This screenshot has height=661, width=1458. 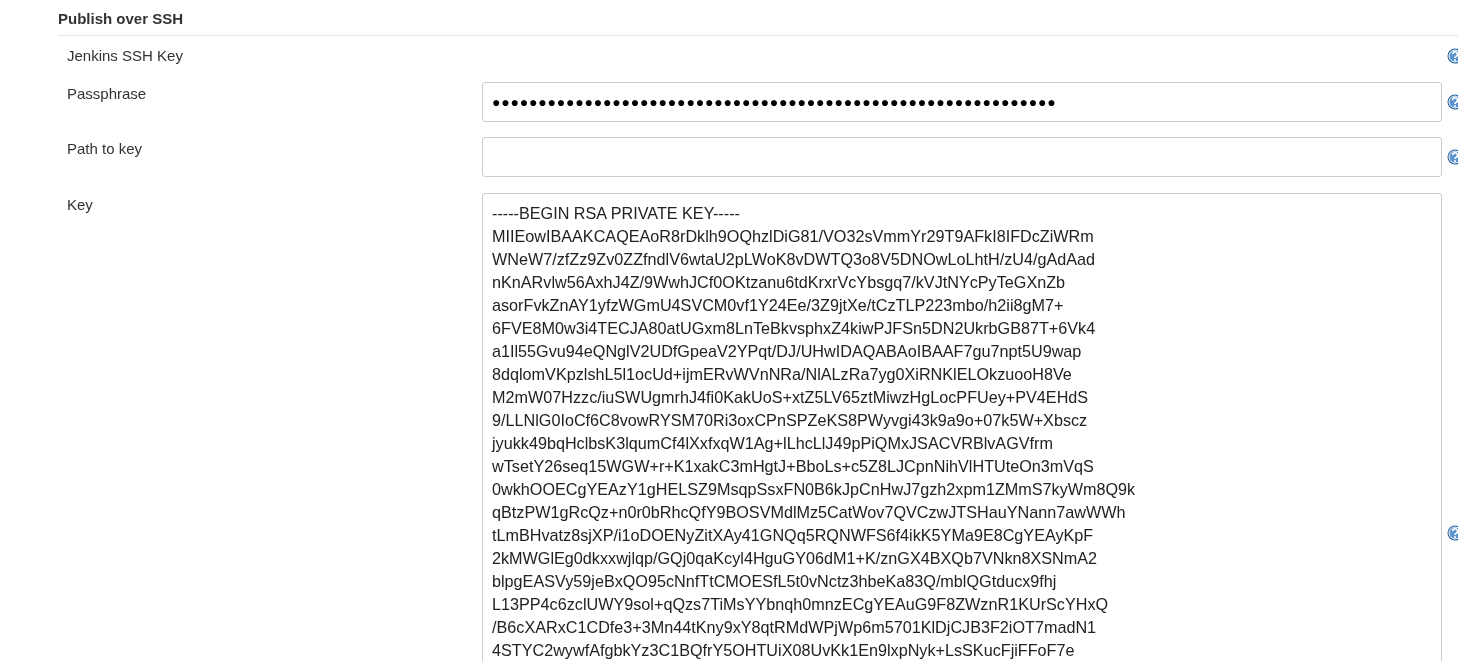 I want to click on field-label: Path to key, so click(x=104, y=148).